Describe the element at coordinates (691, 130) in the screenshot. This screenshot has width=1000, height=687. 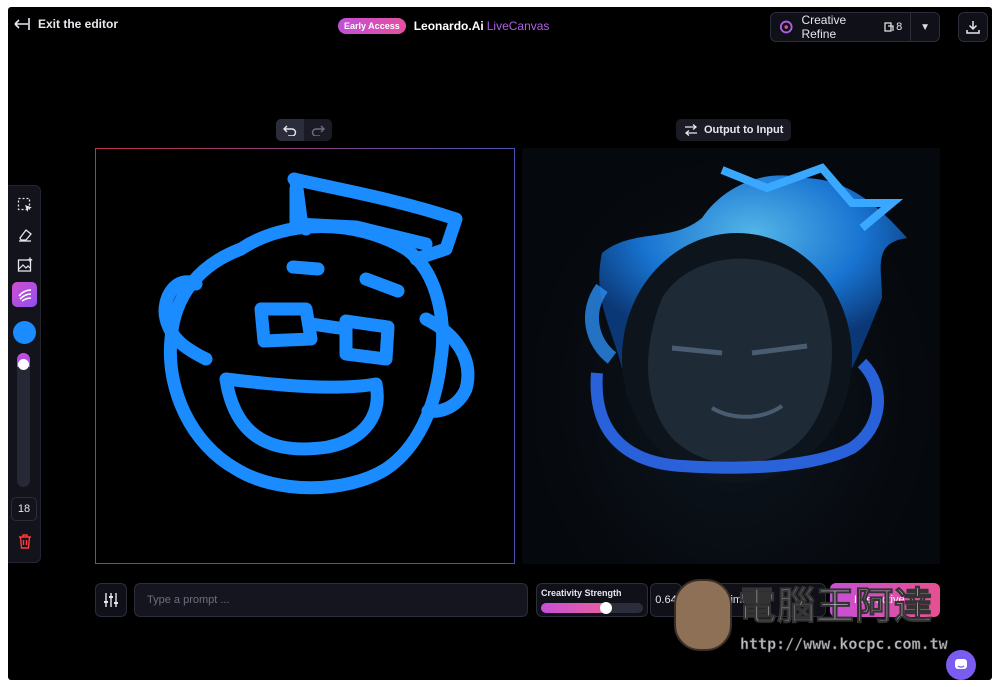
I see `swap-icon` at that location.